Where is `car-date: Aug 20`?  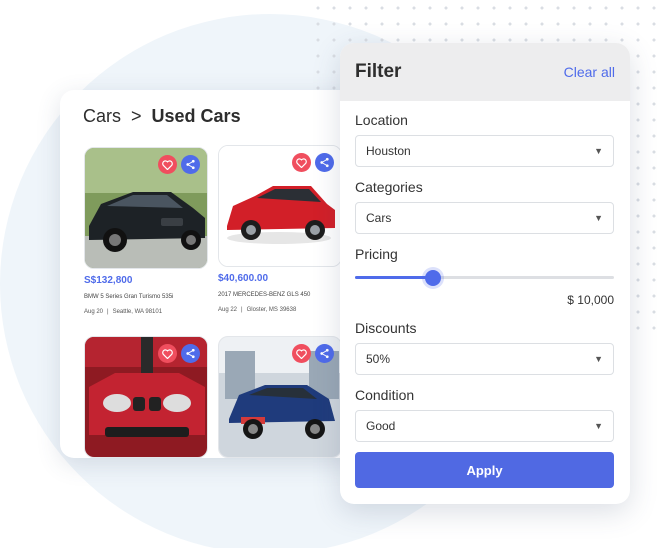
car-date: Aug 20 is located at coordinates (94, 312).